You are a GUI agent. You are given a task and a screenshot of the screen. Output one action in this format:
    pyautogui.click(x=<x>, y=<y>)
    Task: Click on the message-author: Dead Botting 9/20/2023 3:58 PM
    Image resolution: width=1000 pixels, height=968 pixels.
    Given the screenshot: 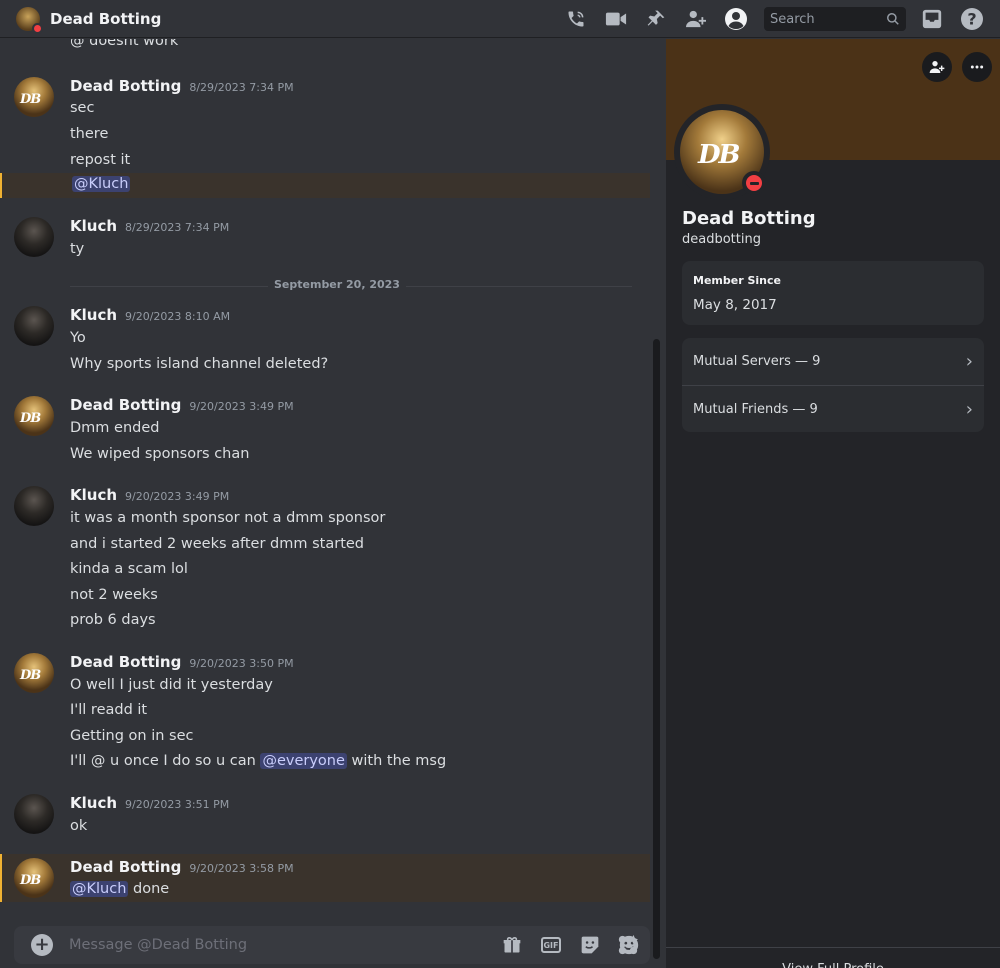 What is the action you would take?
    pyautogui.click(x=182, y=867)
    